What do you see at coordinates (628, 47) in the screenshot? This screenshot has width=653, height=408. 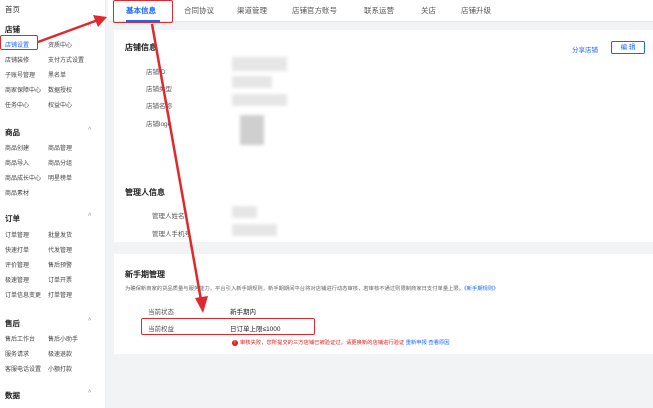 I see `edit-button: 编 辑` at bounding box center [628, 47].